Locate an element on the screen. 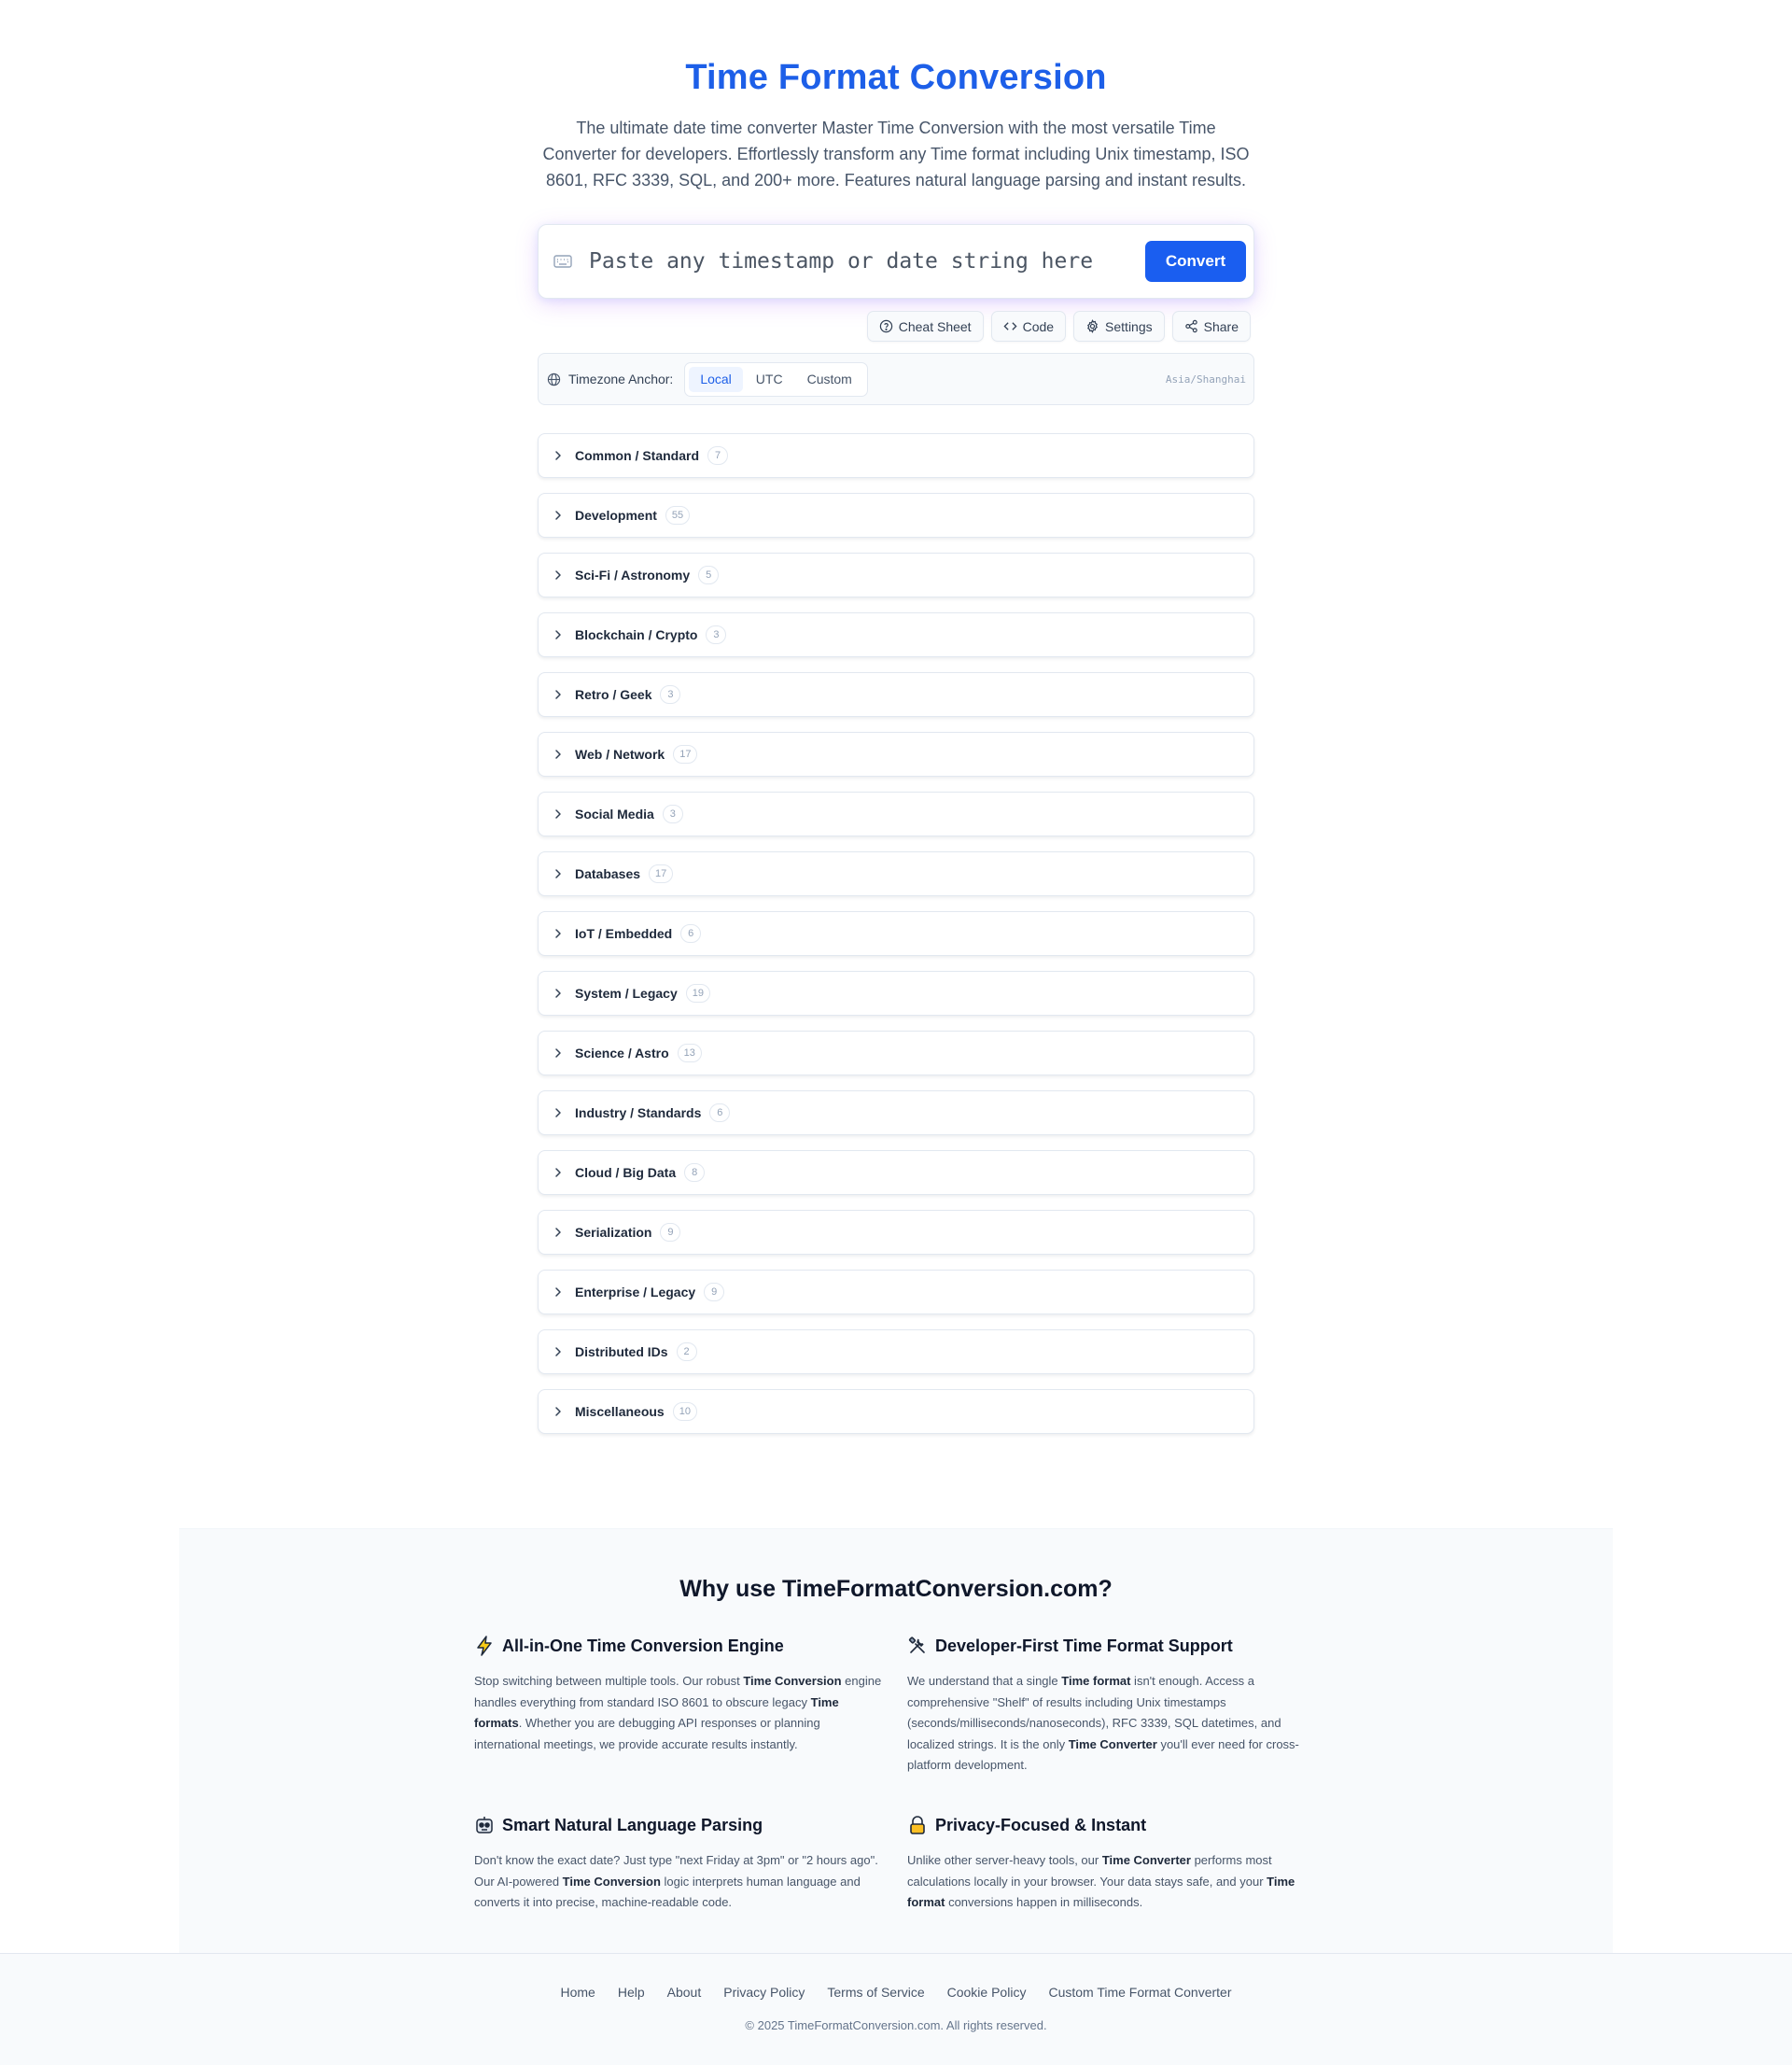 The width and height of the screenshot is (1792, 2065). footer-link: Help is located at coordinates (631, 1992).